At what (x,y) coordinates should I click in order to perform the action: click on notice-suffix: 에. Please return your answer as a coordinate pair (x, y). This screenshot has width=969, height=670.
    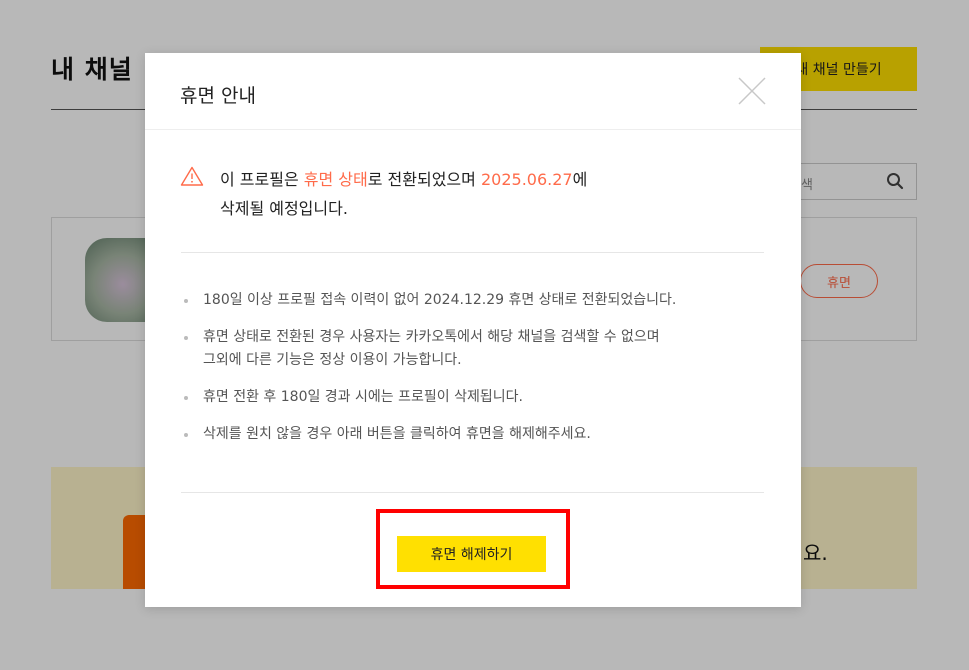
    Looking at the image, I should click on (580, 179).